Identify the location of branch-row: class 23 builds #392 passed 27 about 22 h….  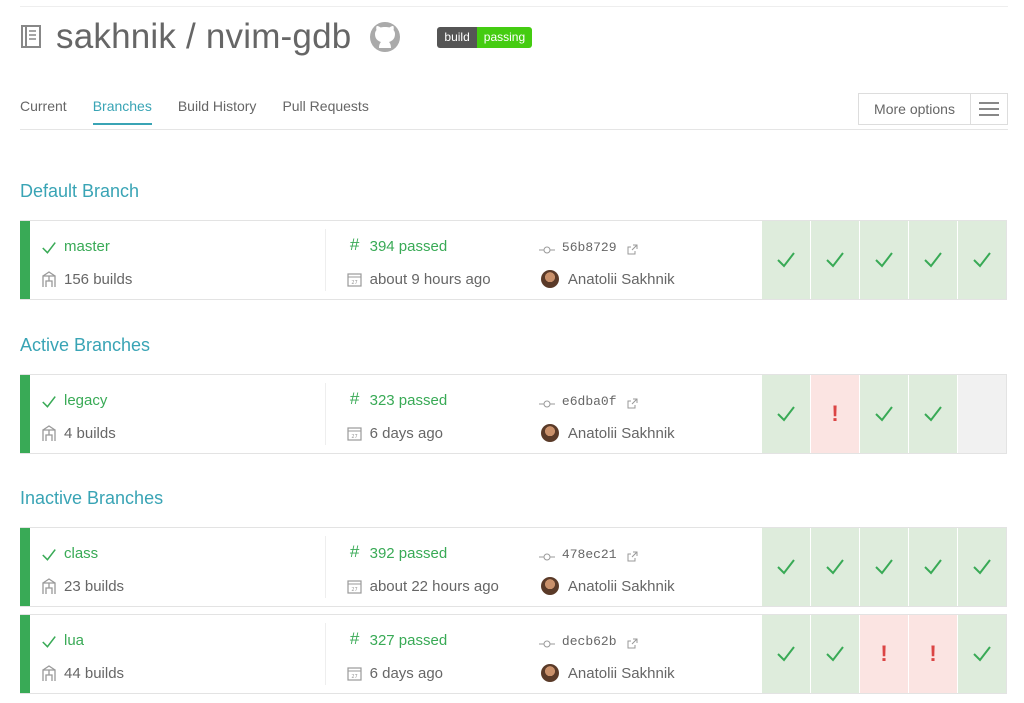
(513, 567).